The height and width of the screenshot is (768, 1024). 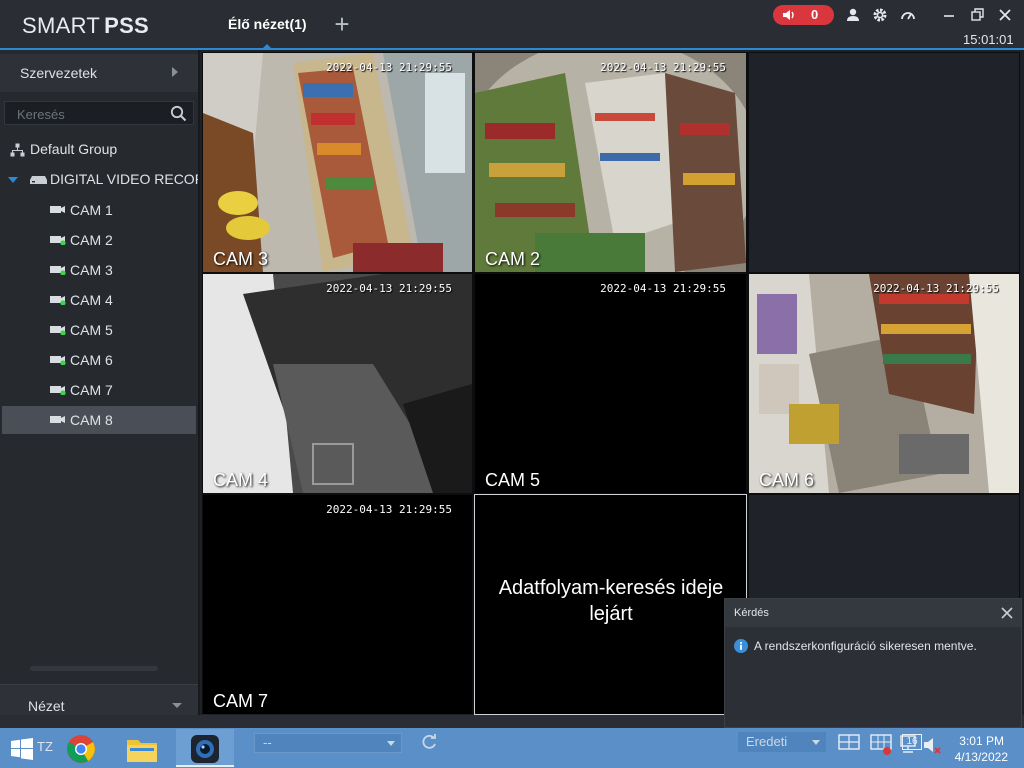 I want to click on minimize-icon, so click(x=949, y=15).